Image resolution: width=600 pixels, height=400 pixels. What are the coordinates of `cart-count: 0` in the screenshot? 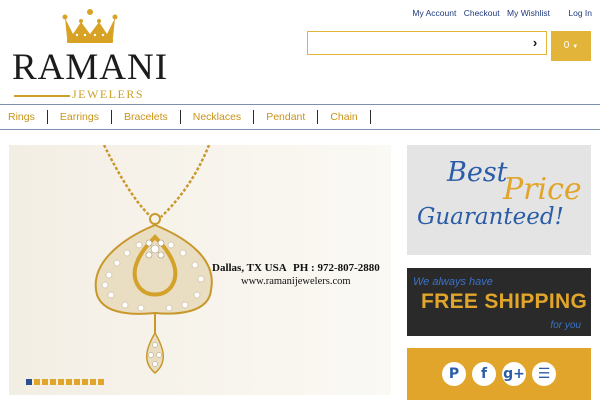 It's located at (566, 45).